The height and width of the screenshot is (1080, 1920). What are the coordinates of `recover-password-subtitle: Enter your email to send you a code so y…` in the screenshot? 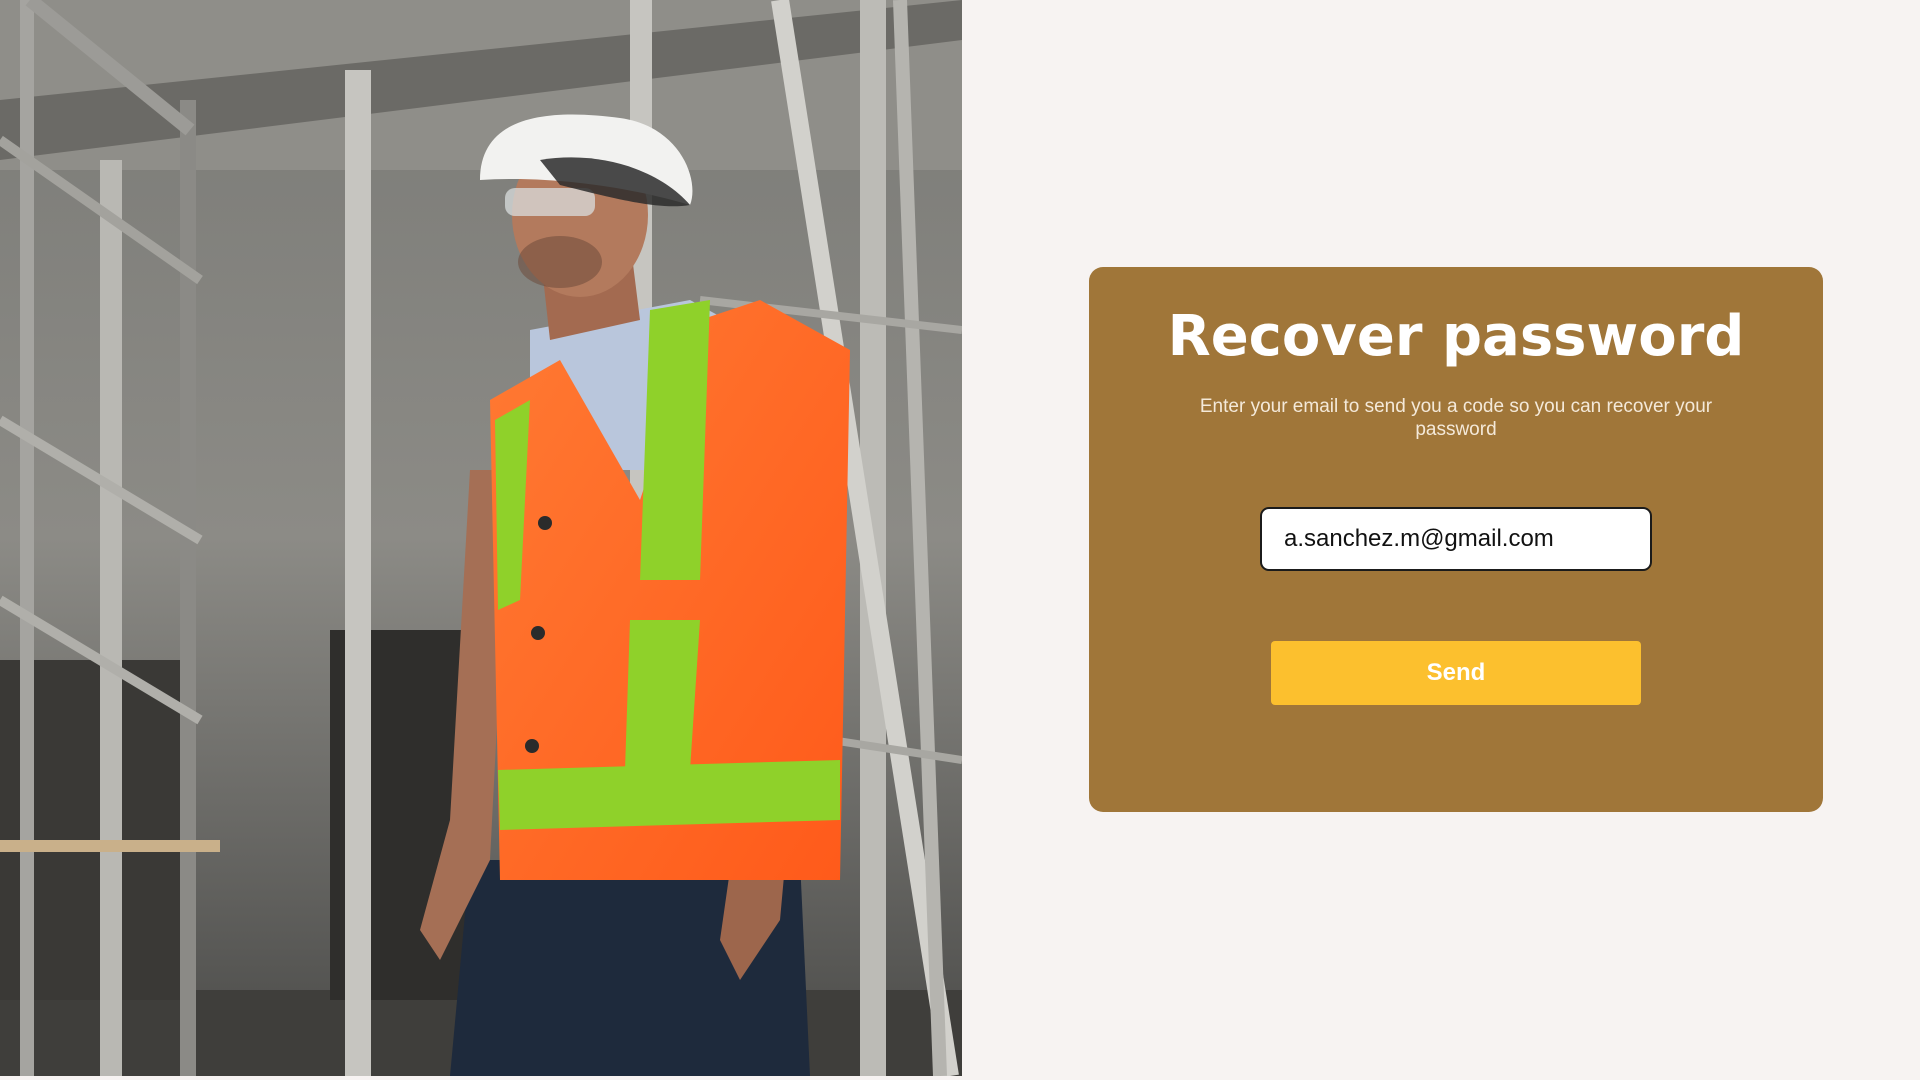 It's located at (1456, 418).